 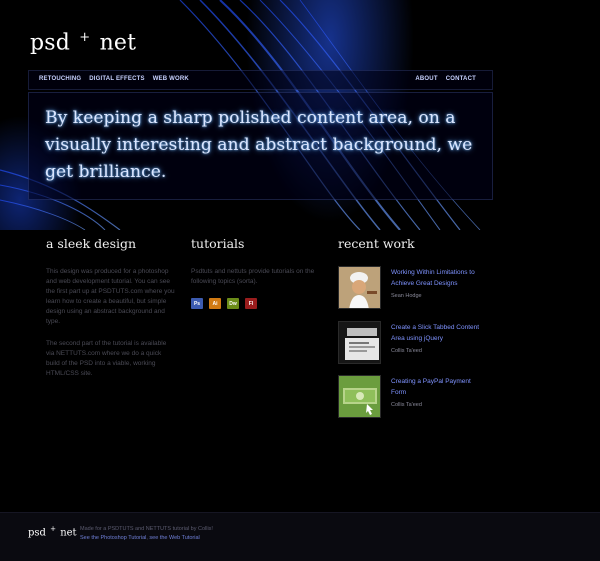 I want to click on tutorial-topic-icons: Ps Ai Dw Fl, so click(x=256, y=303).